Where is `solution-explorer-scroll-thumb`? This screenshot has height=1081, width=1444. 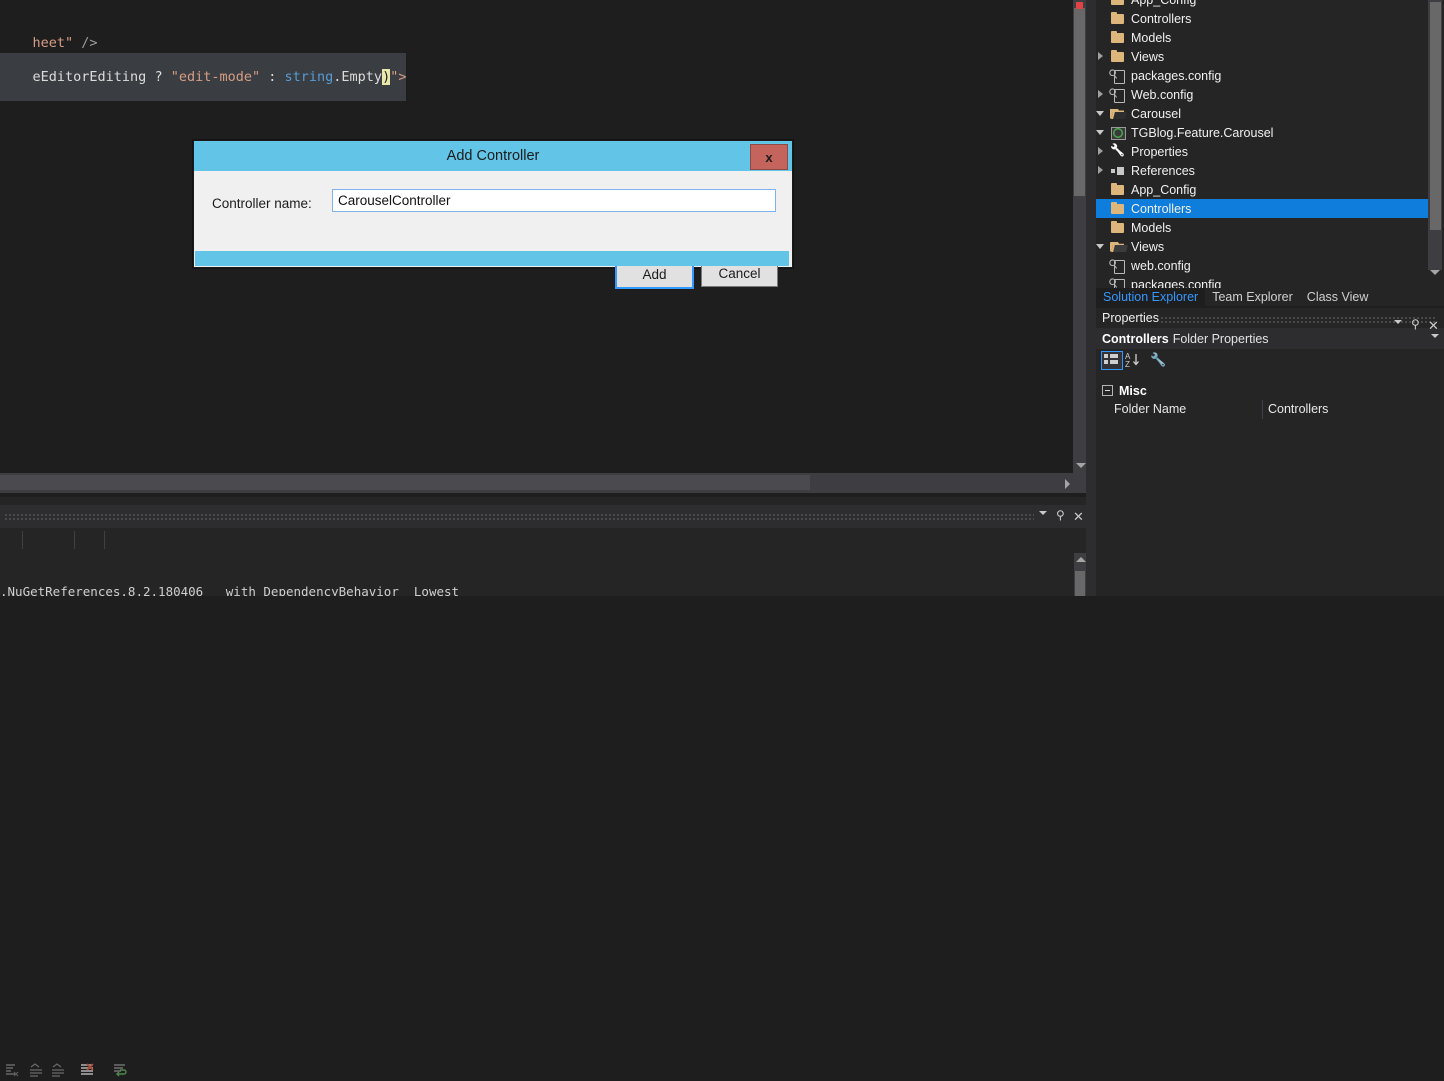
solution-explorer-scroll-thumb is located at coordinates (1435, 116).